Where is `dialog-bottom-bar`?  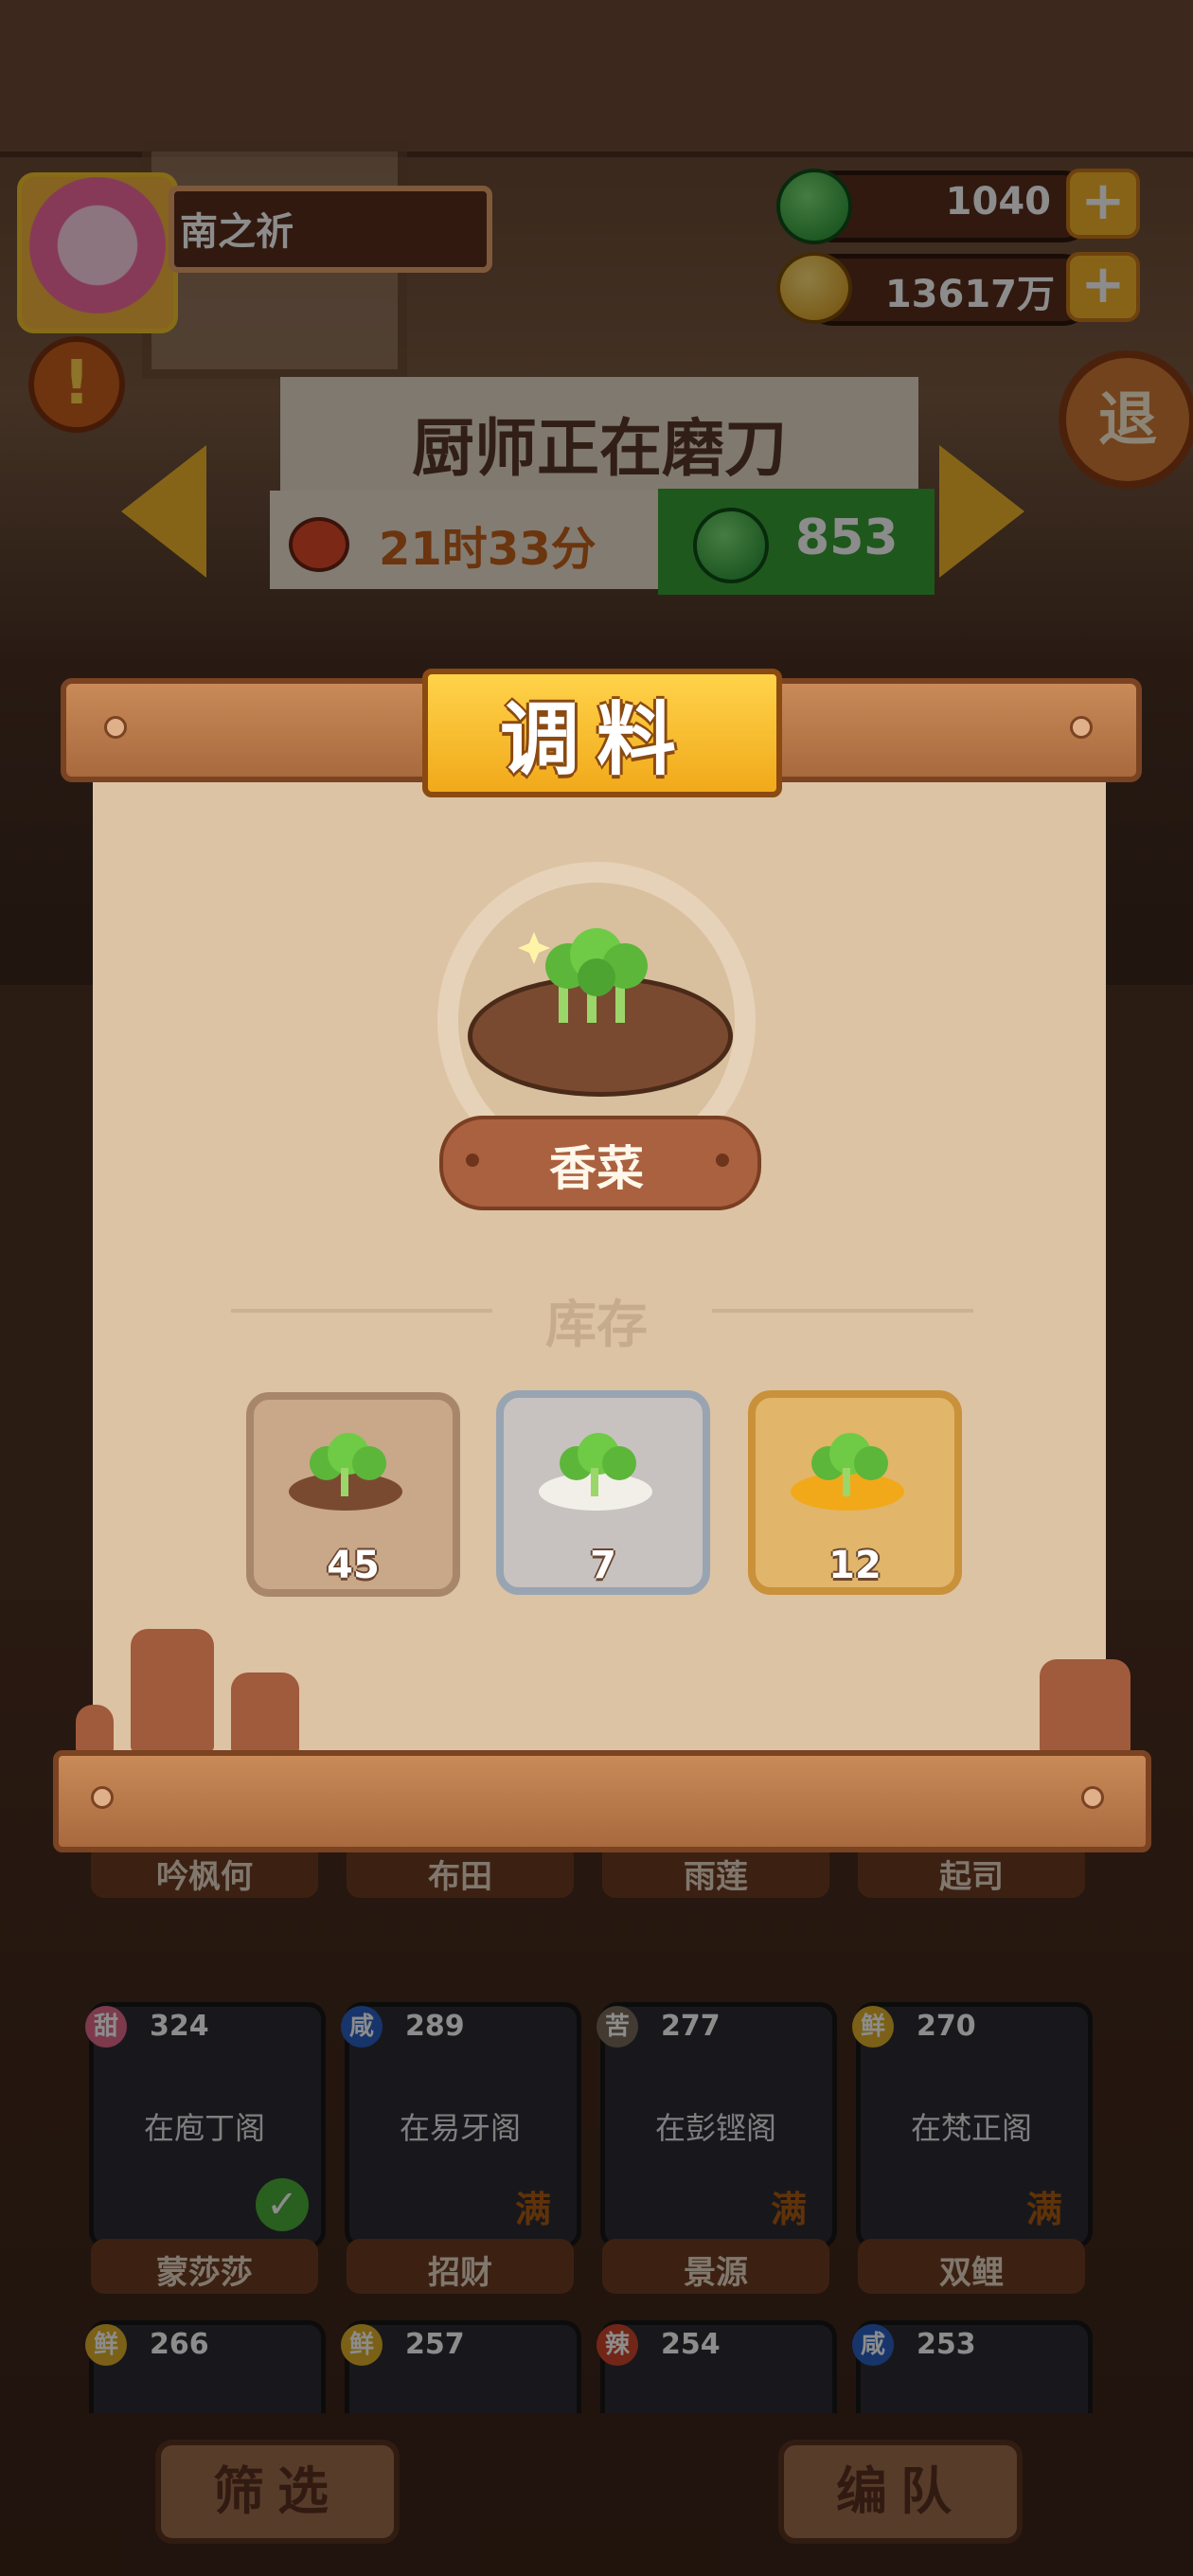
dialog-bottom-bar is located at coordinates (602, 1801).